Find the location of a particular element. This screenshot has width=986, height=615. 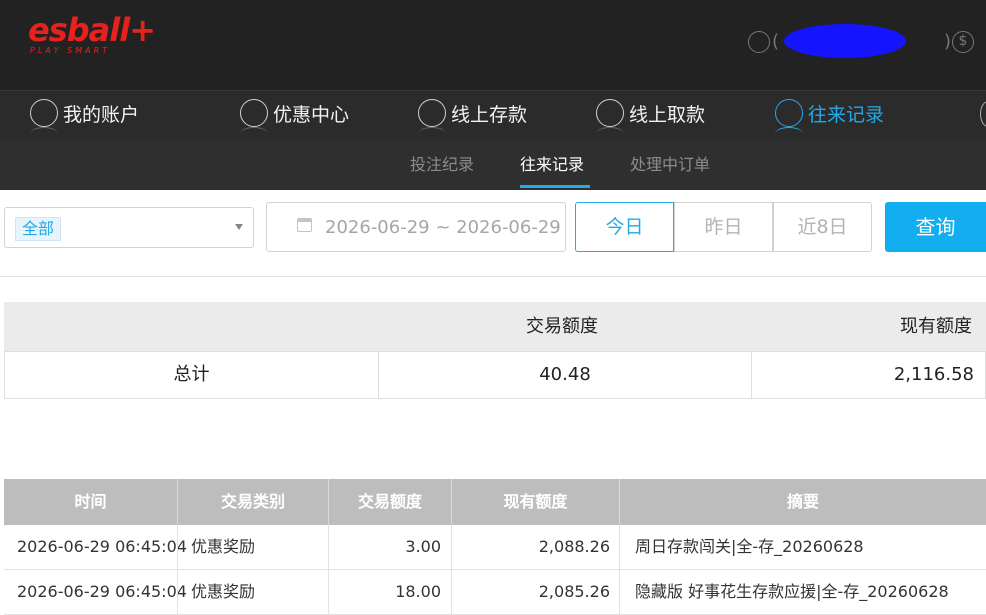

search-button: 查询 is located at coordinates (935, 227).